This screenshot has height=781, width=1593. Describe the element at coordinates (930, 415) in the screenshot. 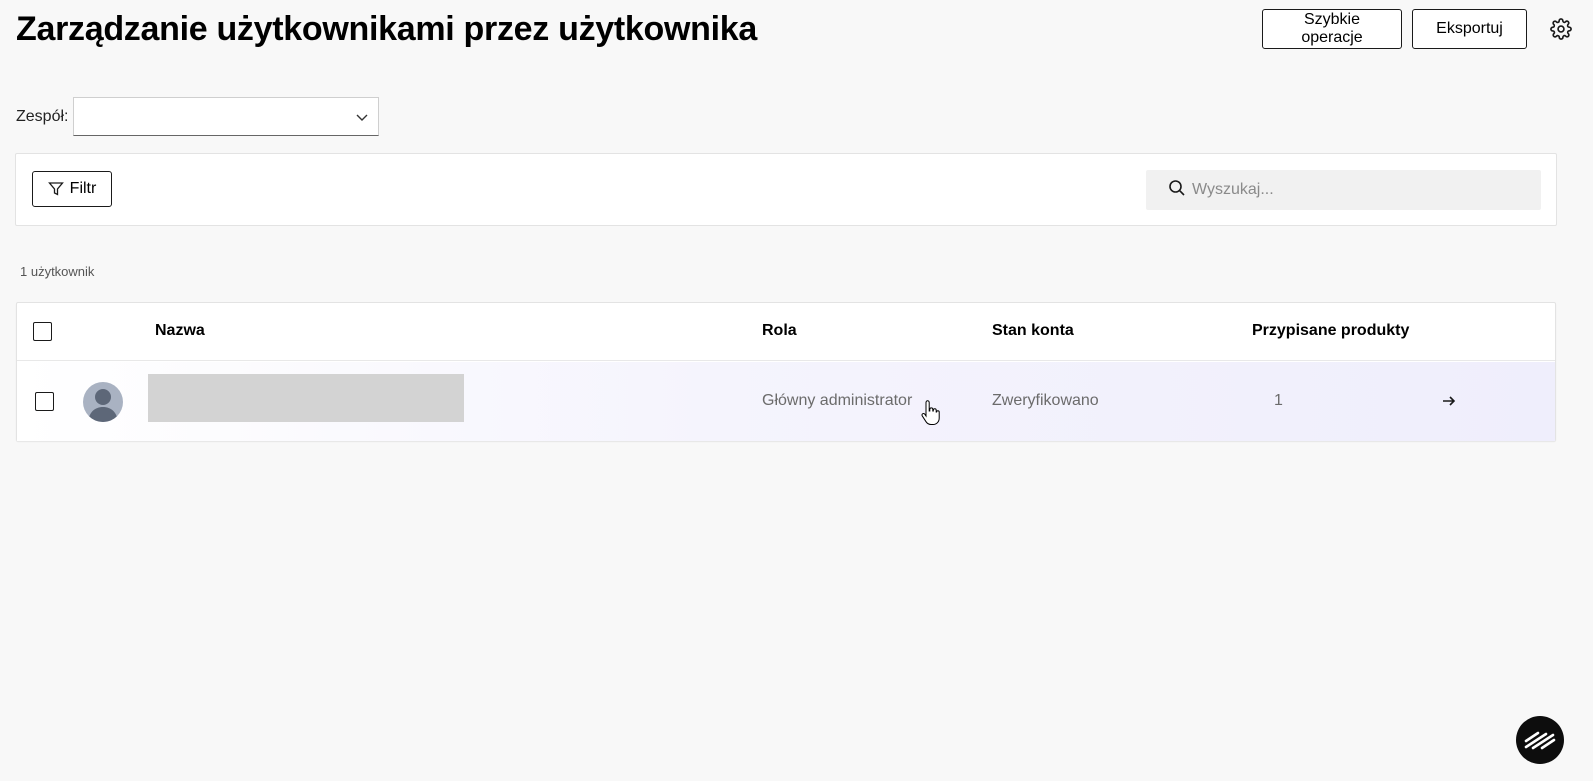

I see `hand-cursor-icon` at that location.